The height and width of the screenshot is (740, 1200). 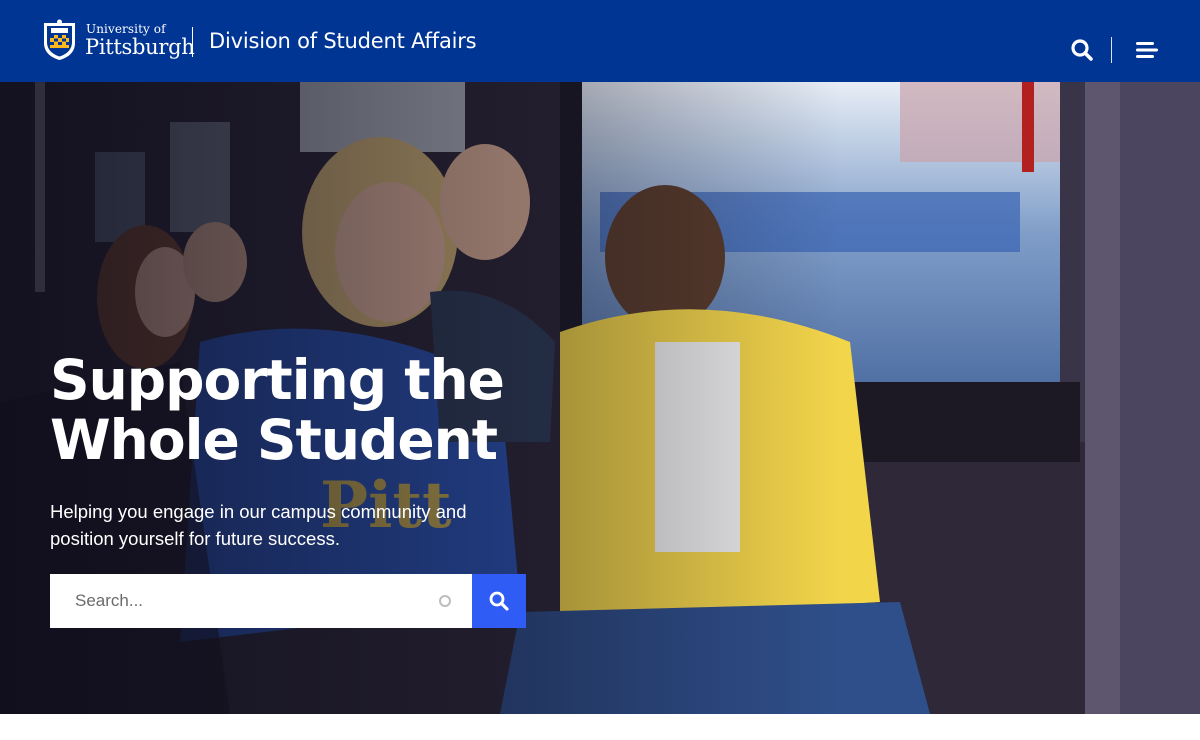 I want to click on university-seal-icon, so click(x=59, y=39).